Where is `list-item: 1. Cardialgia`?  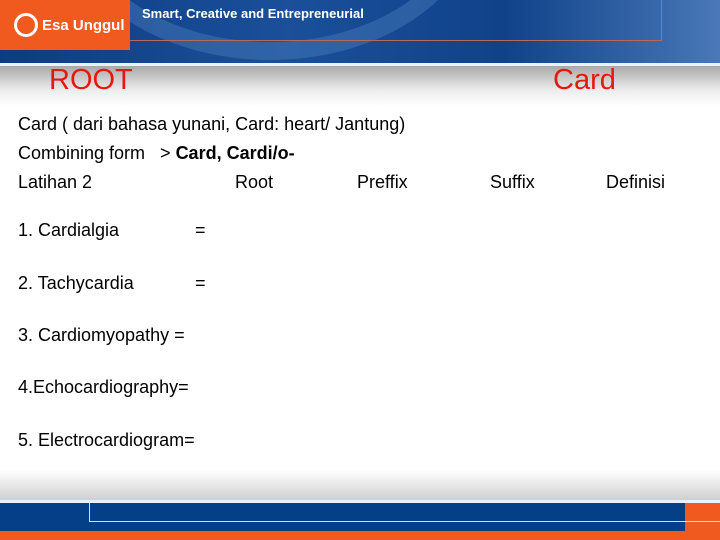
list-item: 1. Cardialgia is located at coordinates (69, 230).